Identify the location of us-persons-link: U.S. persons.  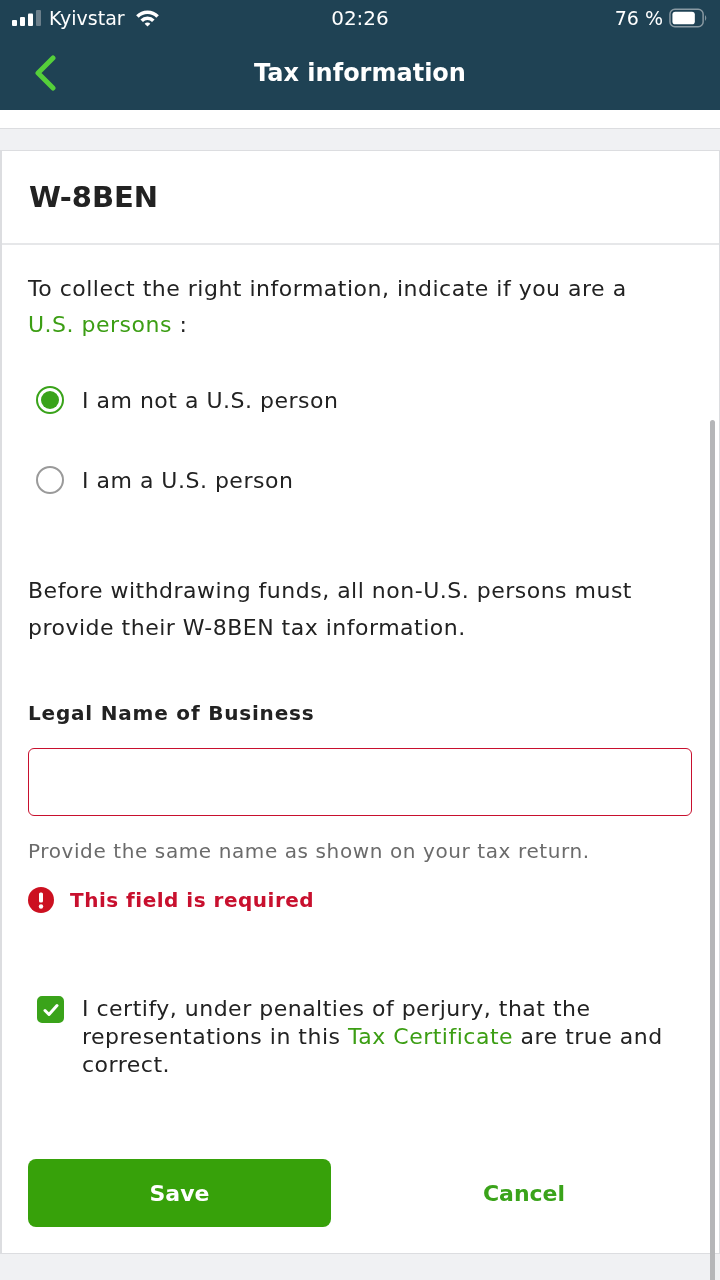
(100, 324).